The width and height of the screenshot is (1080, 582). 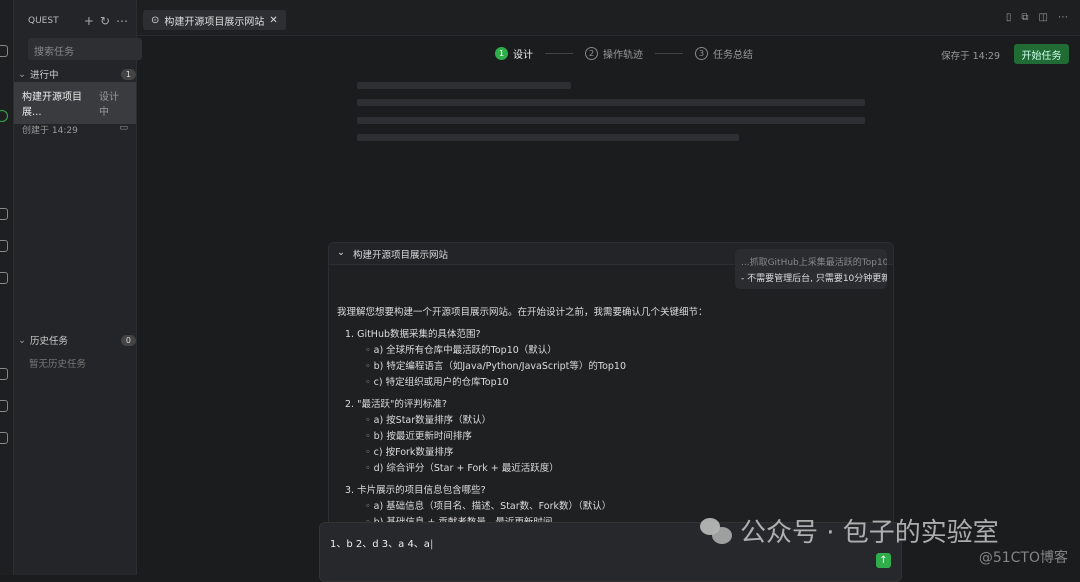 I want to click on preview-icon: ▯, so click(x=1009, y=17).